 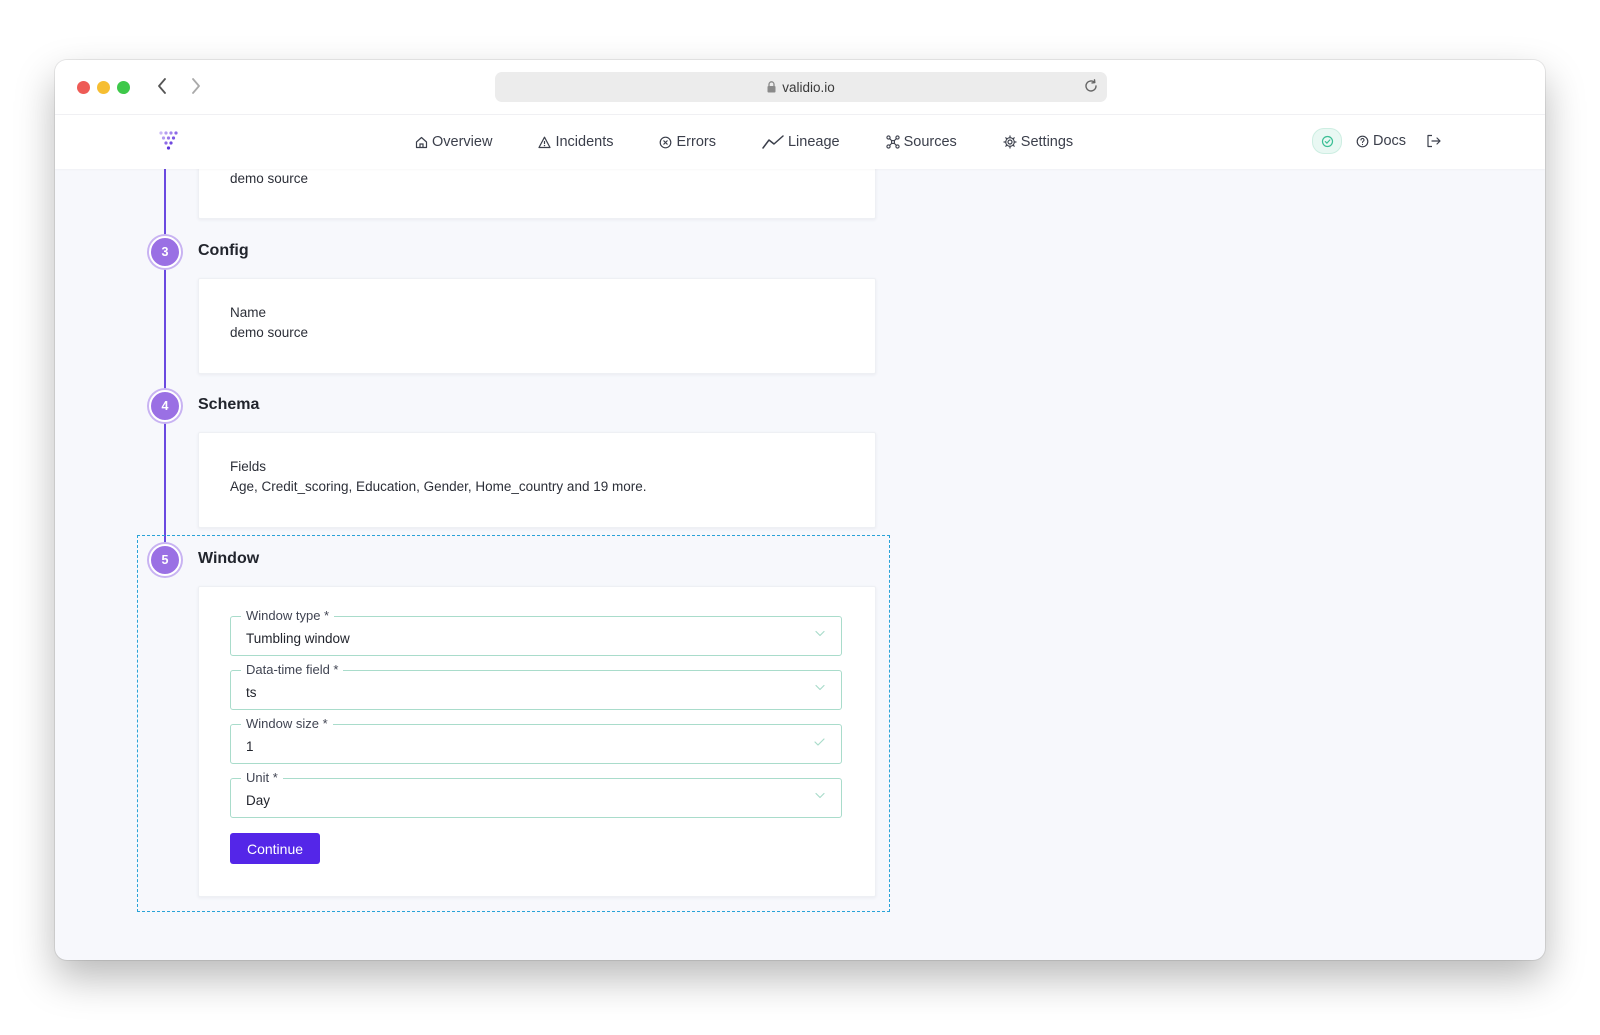 I want to click on browser-titlebar: validio.io, so click(x=800, y=87).